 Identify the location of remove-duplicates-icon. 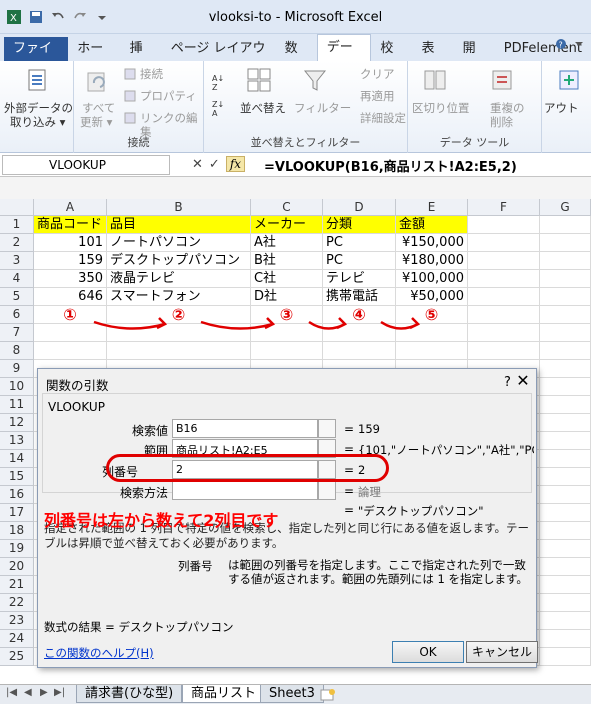
(503, 80).